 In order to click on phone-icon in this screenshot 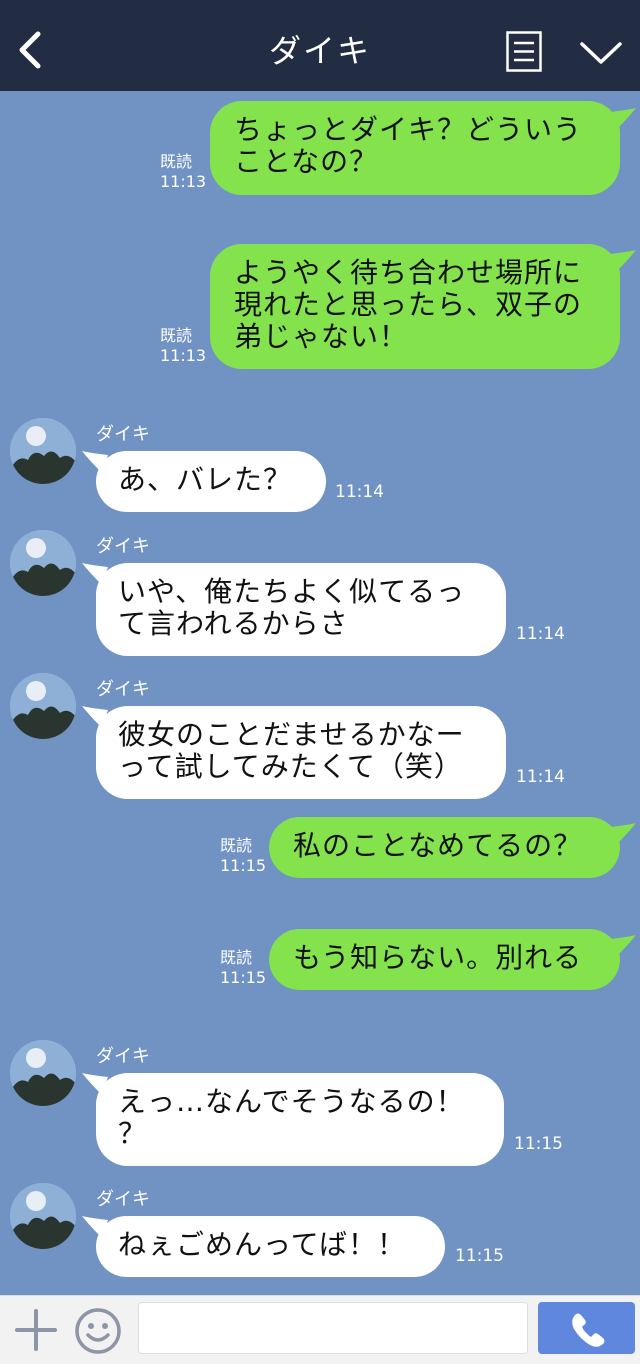, I will do `click(588, 1330)`.